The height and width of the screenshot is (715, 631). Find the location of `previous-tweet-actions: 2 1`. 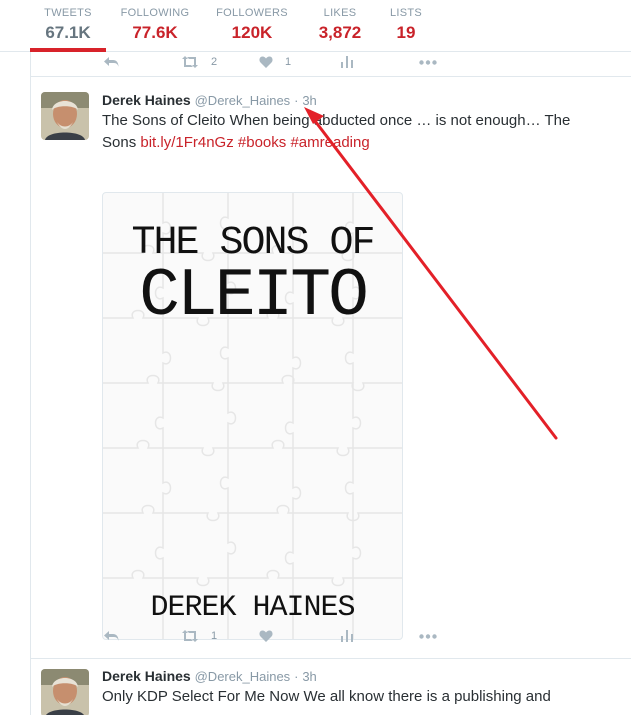

previous-tweet-actions: 2 1 is located at coordinates (331, 64).